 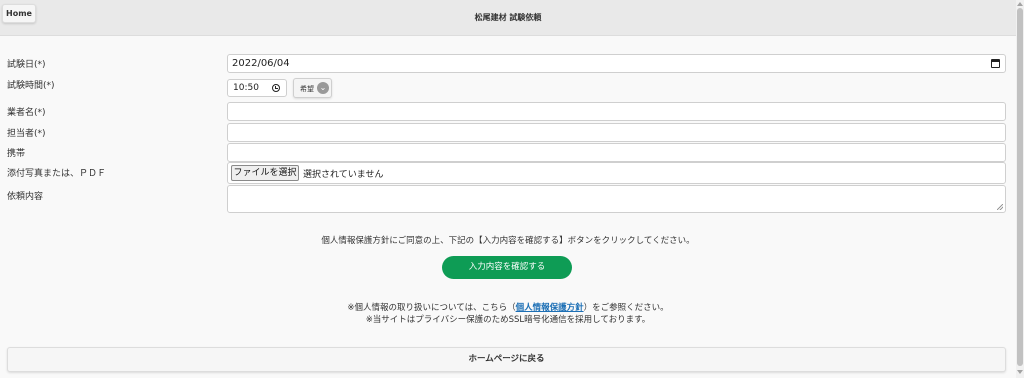 What do you see at coordinates (1020, 4) in the screenshot?
I see `scroll-up-icon` at bounding box center [1020, 4].